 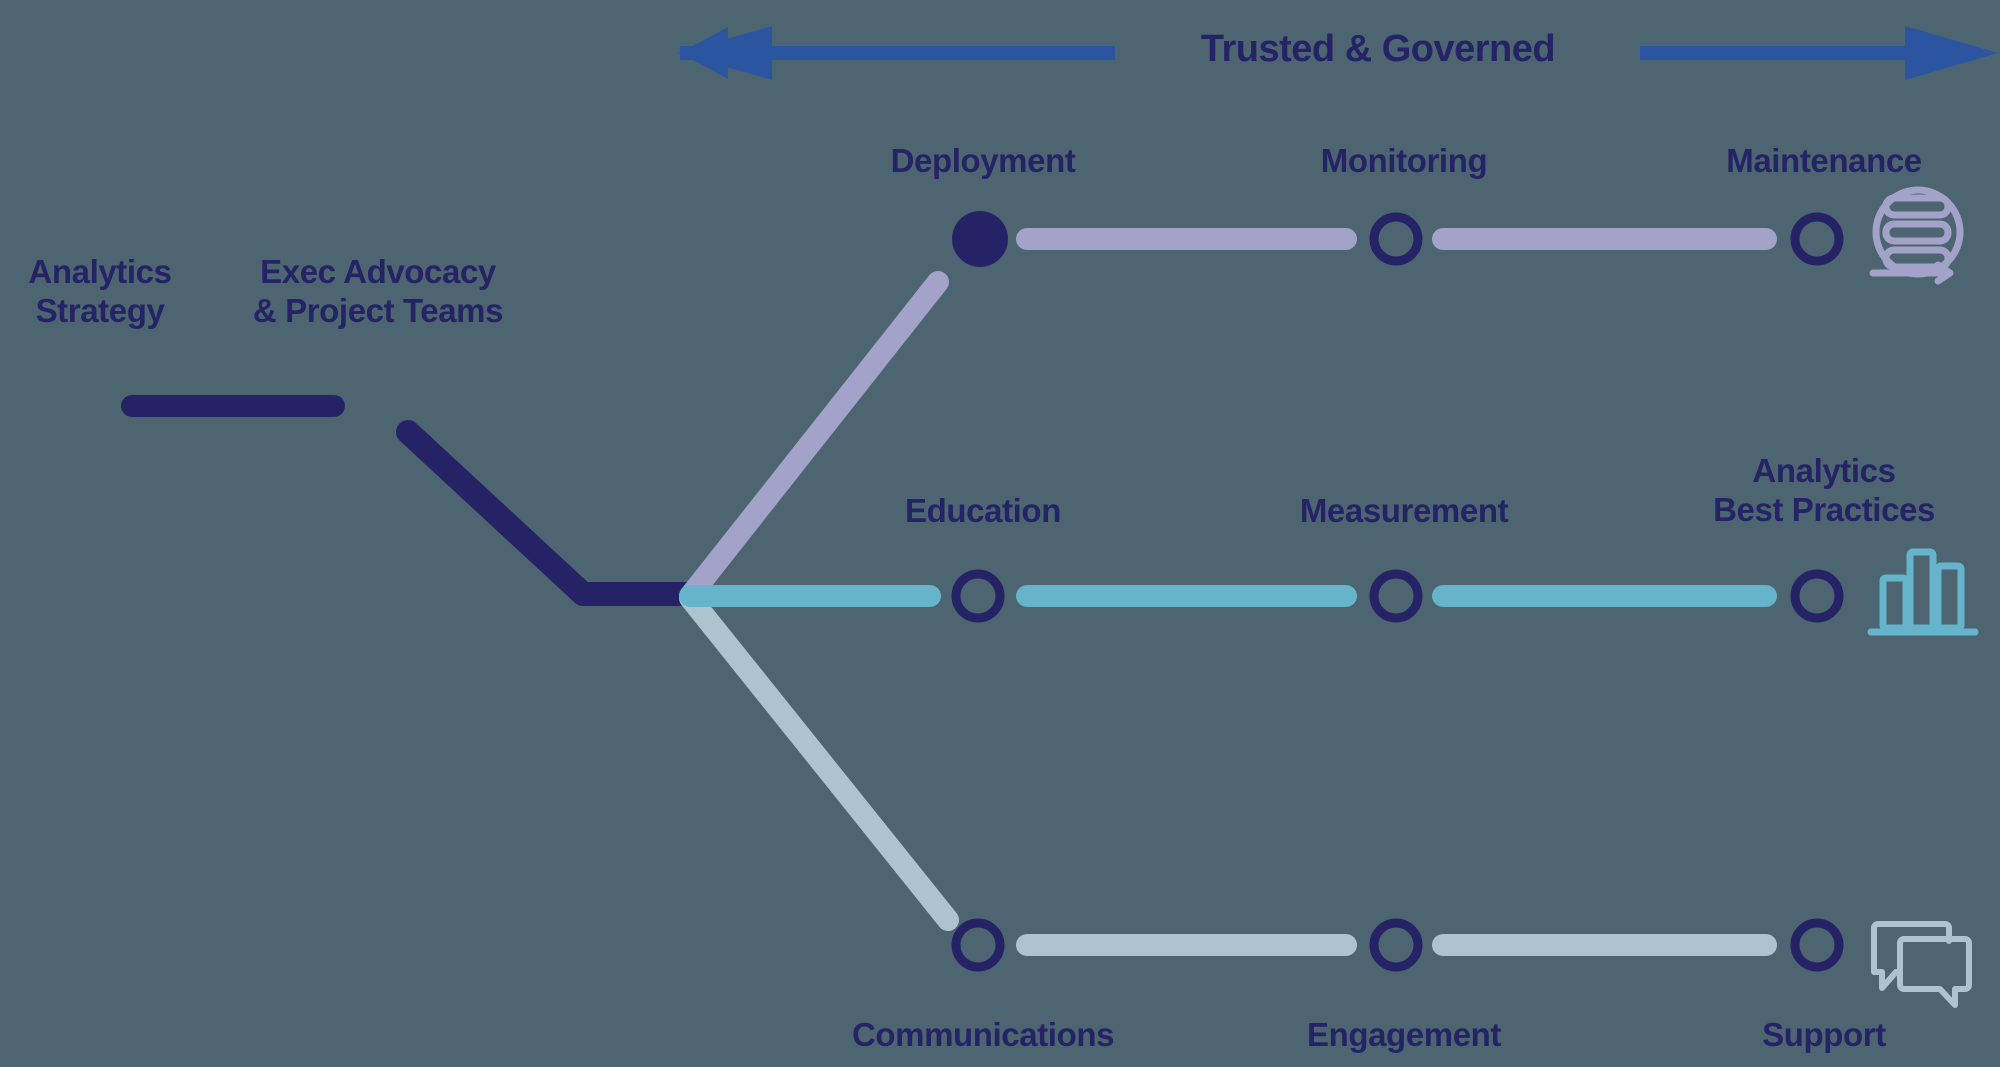 What do you see at coordinates (1819, 53) in the screenshot?
I see `arrow-right-icon` at bounding box center [1819, 53].